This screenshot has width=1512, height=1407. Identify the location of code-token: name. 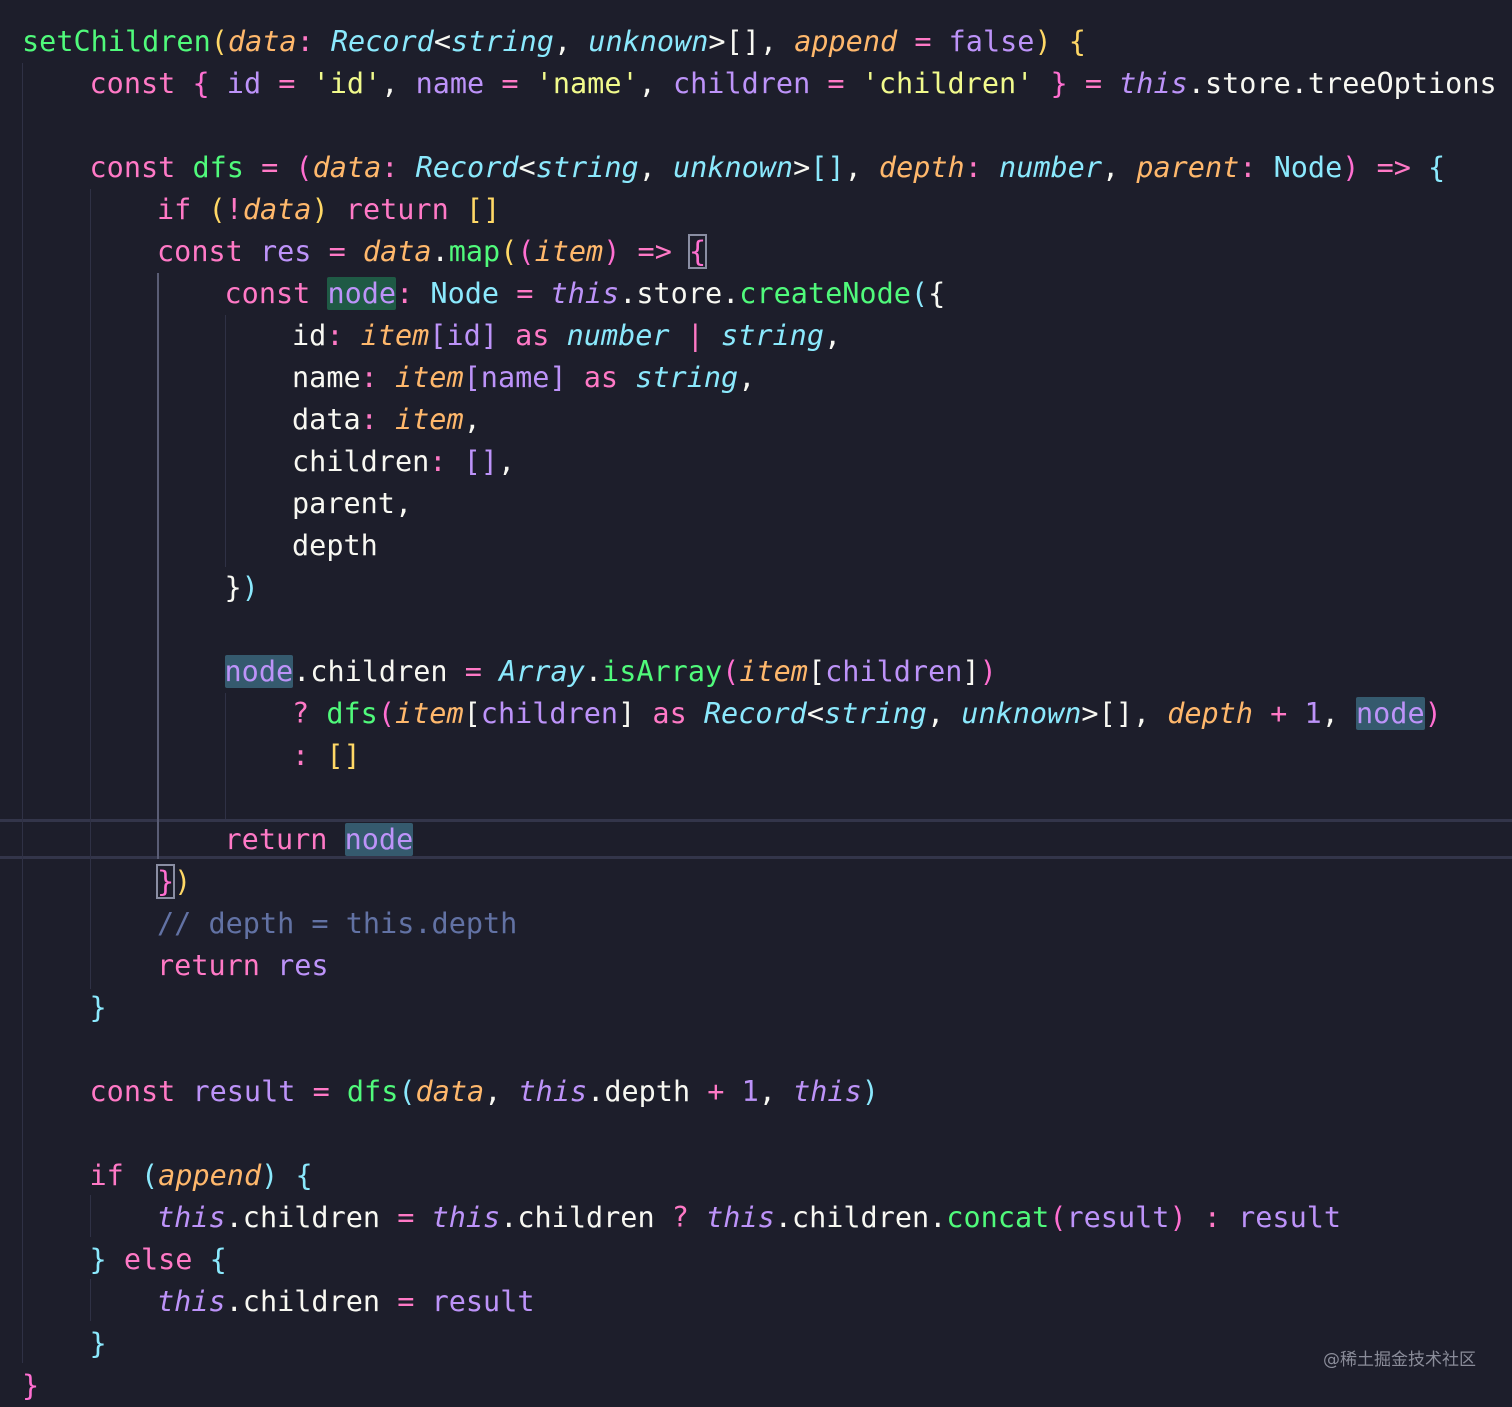
(515, 377).